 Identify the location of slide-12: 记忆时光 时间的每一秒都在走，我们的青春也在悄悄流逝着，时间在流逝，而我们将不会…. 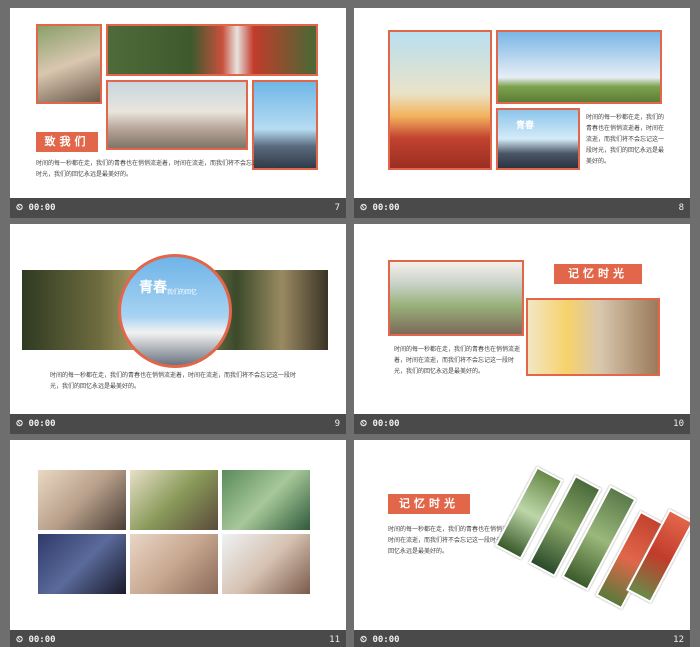
(522, 535).